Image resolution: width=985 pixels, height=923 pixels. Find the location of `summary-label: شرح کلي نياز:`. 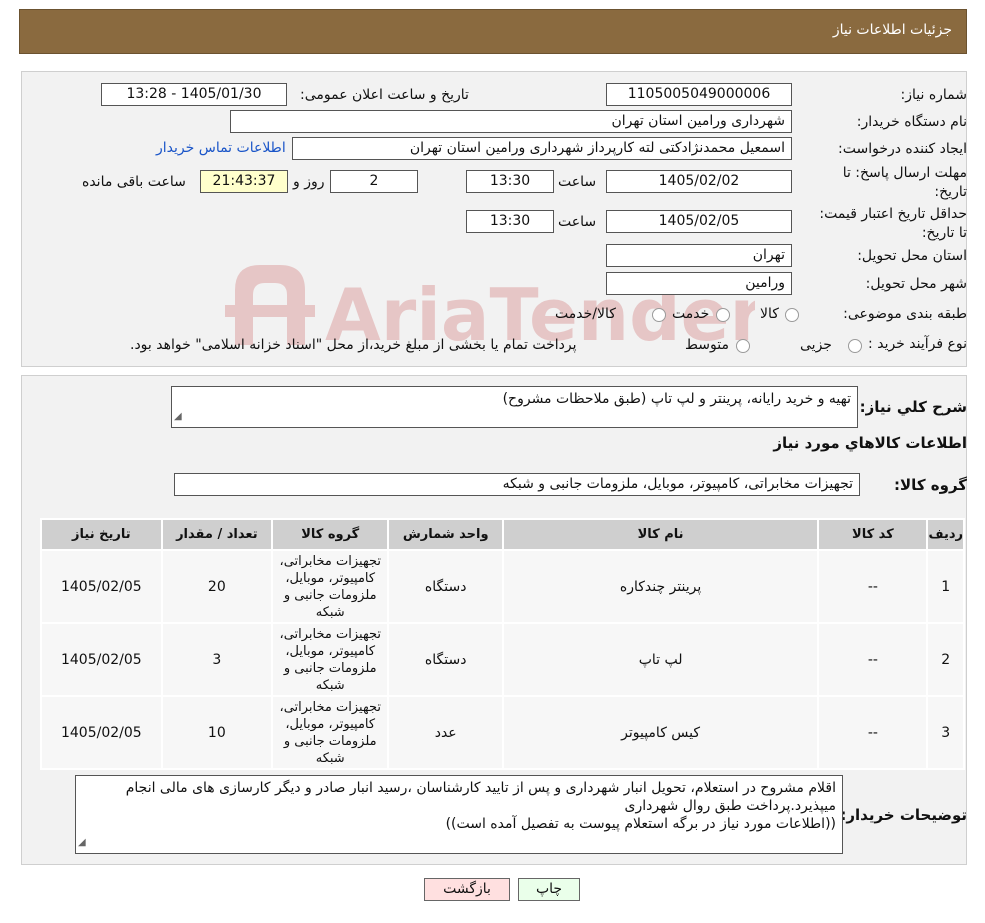

summary-label: شرح کلي نياز: is located at coordinates (913, 407).